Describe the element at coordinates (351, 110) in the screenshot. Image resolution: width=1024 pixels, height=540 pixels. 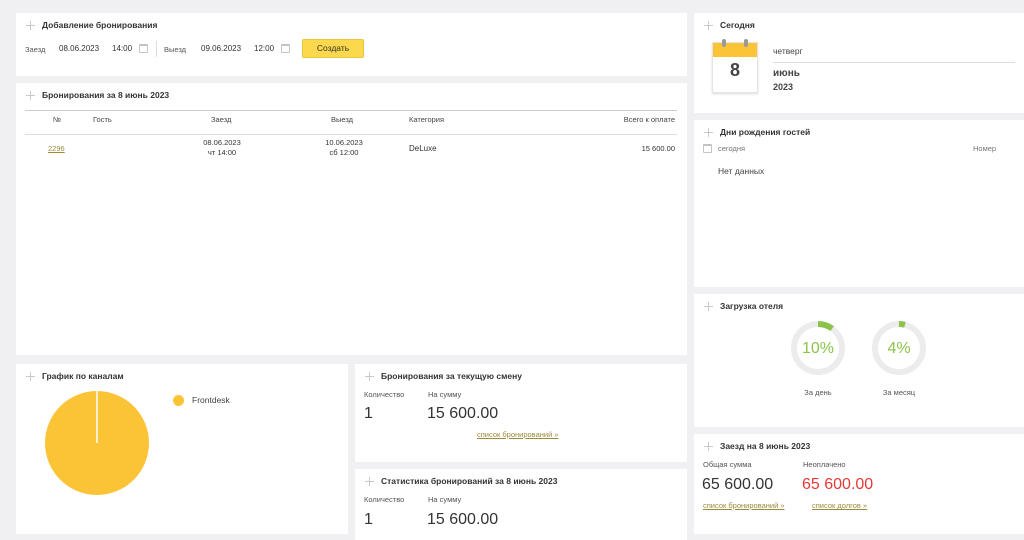
I see `table-top-border` at that location.